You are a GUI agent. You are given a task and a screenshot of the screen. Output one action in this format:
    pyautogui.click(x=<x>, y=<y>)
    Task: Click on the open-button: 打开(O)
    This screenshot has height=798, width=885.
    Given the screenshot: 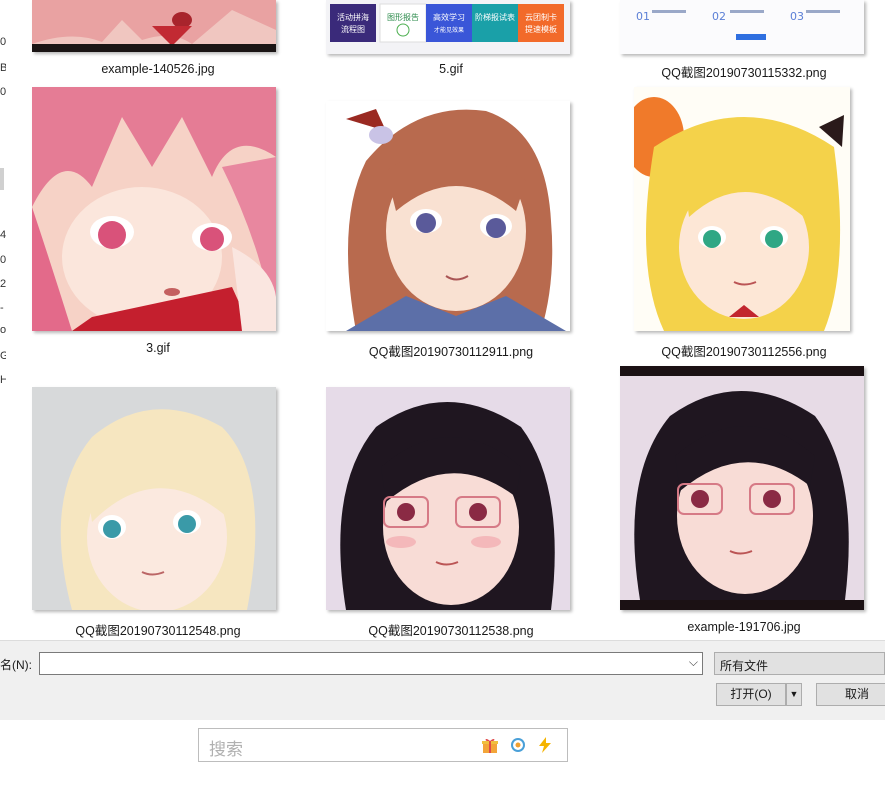 What is the action you would take?
    pyautogui.click(x=751, y=694)
    